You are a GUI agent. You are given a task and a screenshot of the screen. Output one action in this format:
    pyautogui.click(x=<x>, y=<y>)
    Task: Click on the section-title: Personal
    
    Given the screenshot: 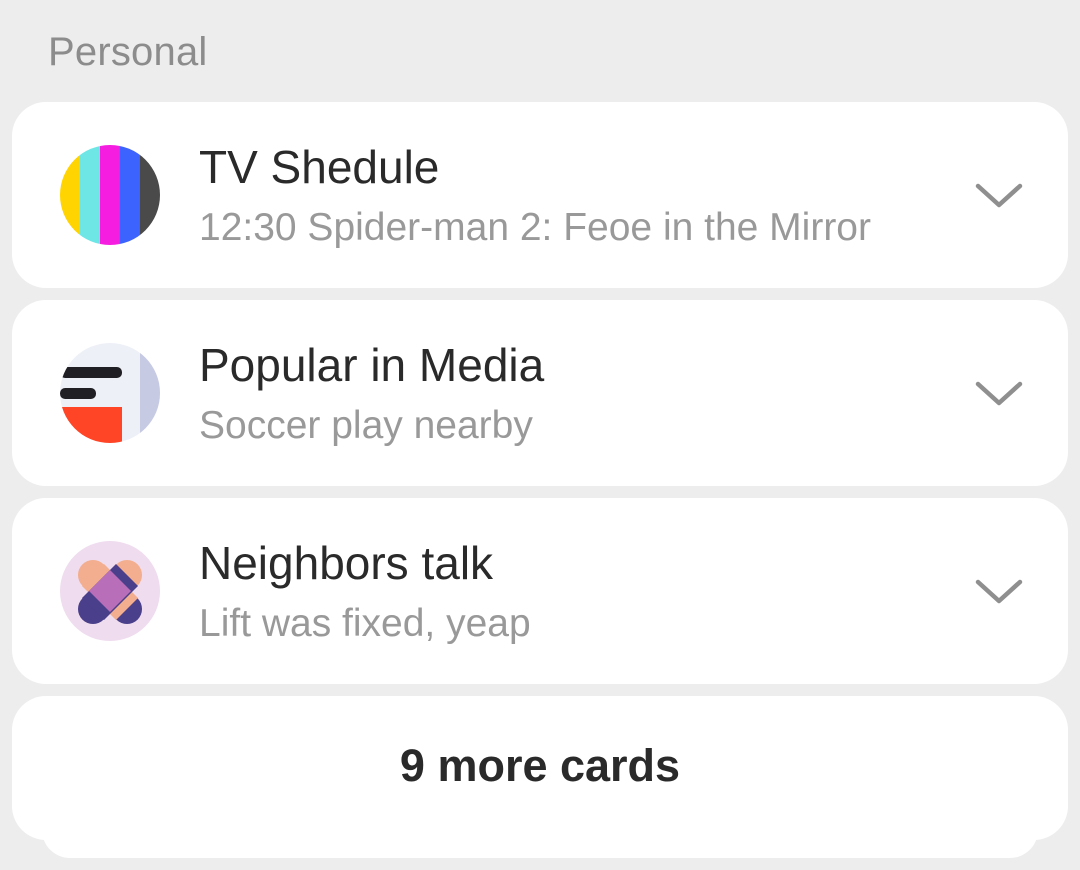 What is the action you would take?
    pyautogui.click(x=128, y=52)
    